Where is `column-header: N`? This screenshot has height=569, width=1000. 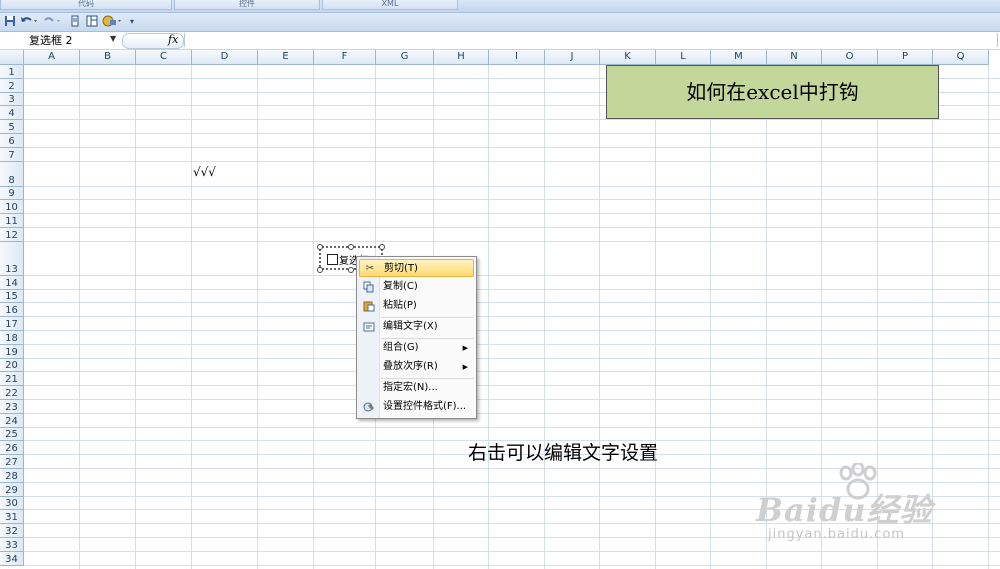
column-header: N is located at coordinates (794, 57).